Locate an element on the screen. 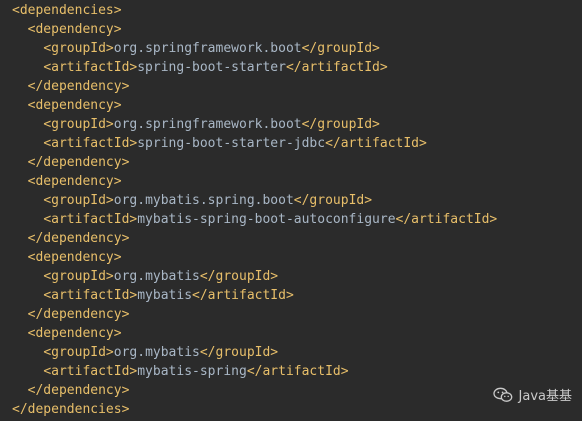  code-line: <artifactId>mybatis-spring</artifactId> is located at coordinates (254, 371).